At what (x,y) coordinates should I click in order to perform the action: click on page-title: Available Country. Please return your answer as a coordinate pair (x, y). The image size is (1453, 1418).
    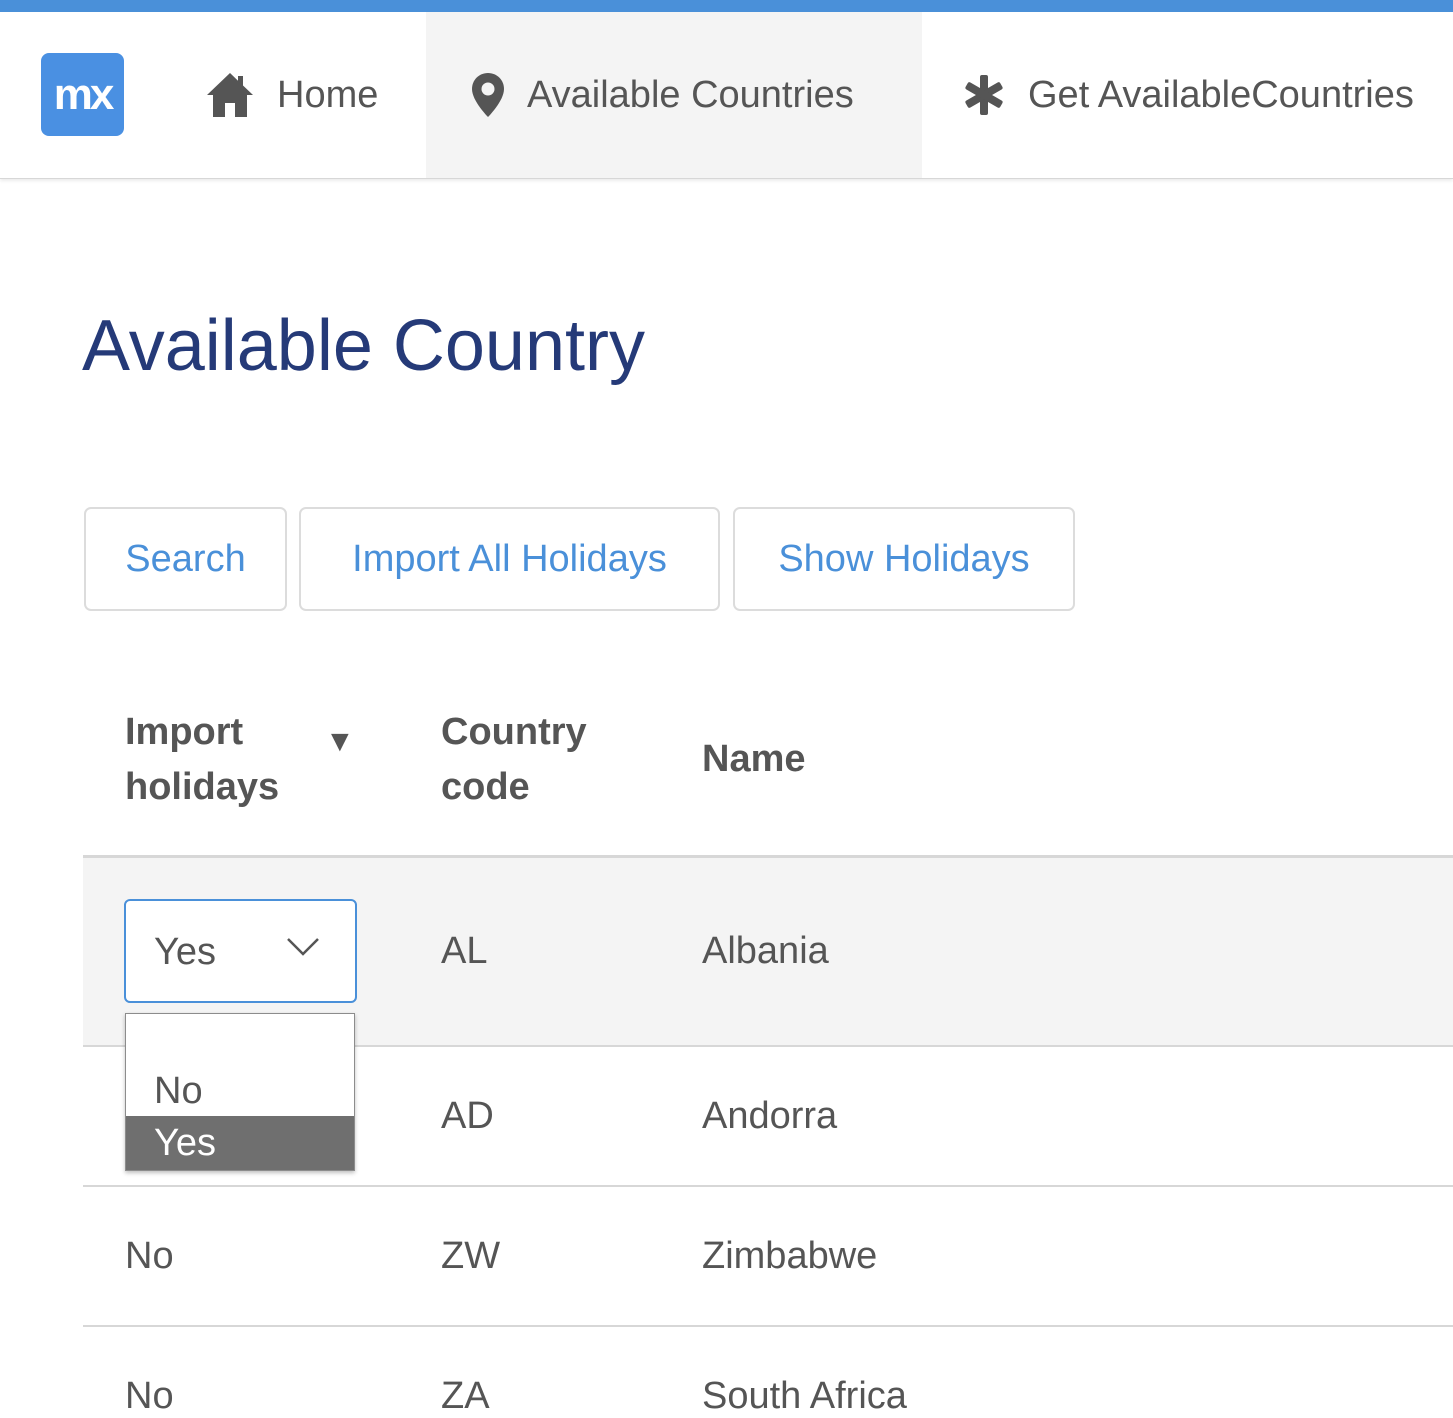
    Looking at the image, I should click on (363, 346).